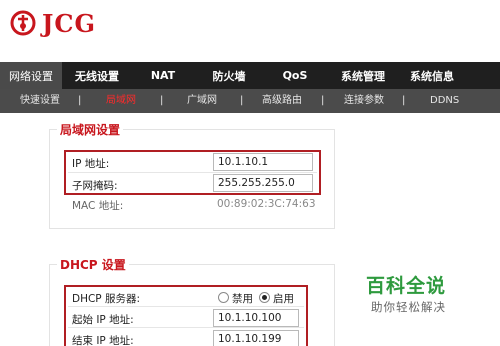  Describe the element at coordinates (263, 183) in the screenshot. I see `subnet-mask-input: 255.255.255.0` at that location.